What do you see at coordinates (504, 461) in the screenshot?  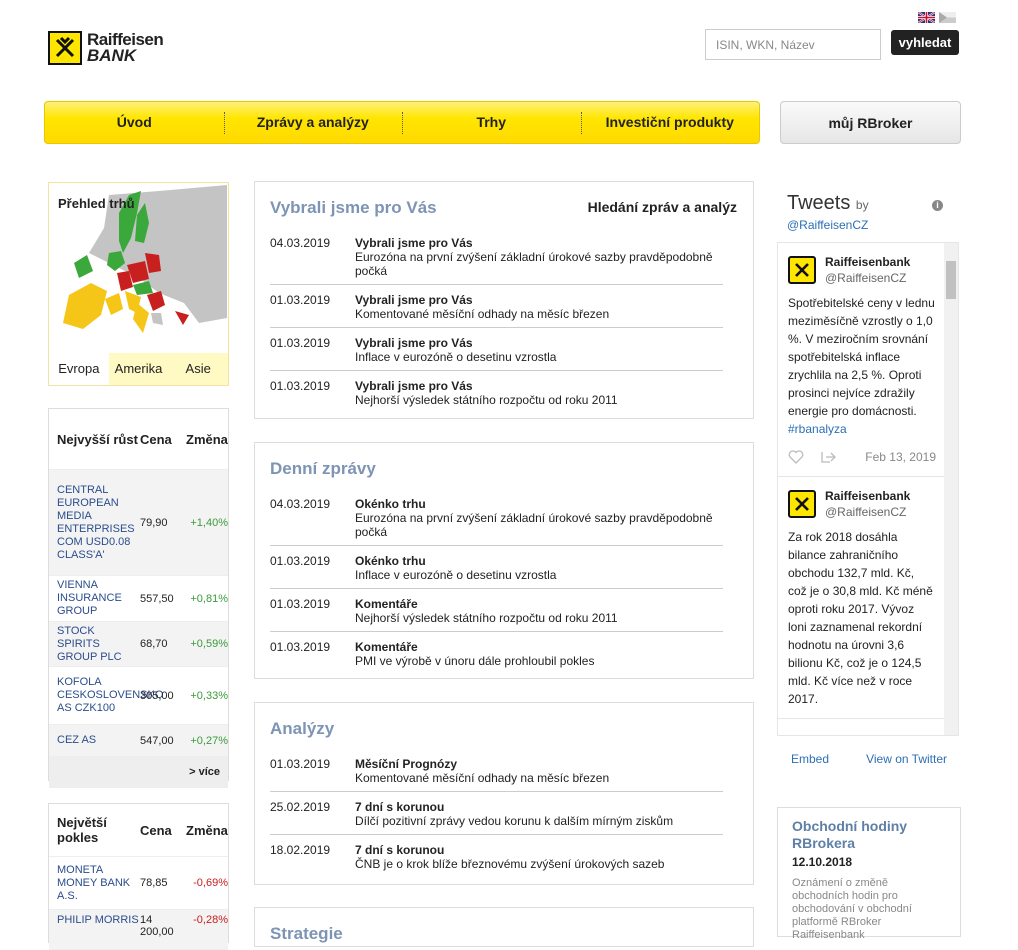 I see `section-title: Denní zprávy` at bounding box center [504, 461].